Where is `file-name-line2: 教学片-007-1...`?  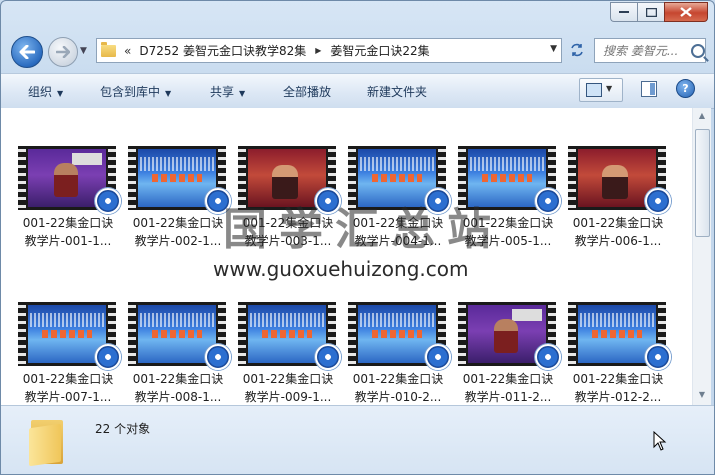 file-name-line2: 教学片-007-1... is located at coordinates (68, 397).